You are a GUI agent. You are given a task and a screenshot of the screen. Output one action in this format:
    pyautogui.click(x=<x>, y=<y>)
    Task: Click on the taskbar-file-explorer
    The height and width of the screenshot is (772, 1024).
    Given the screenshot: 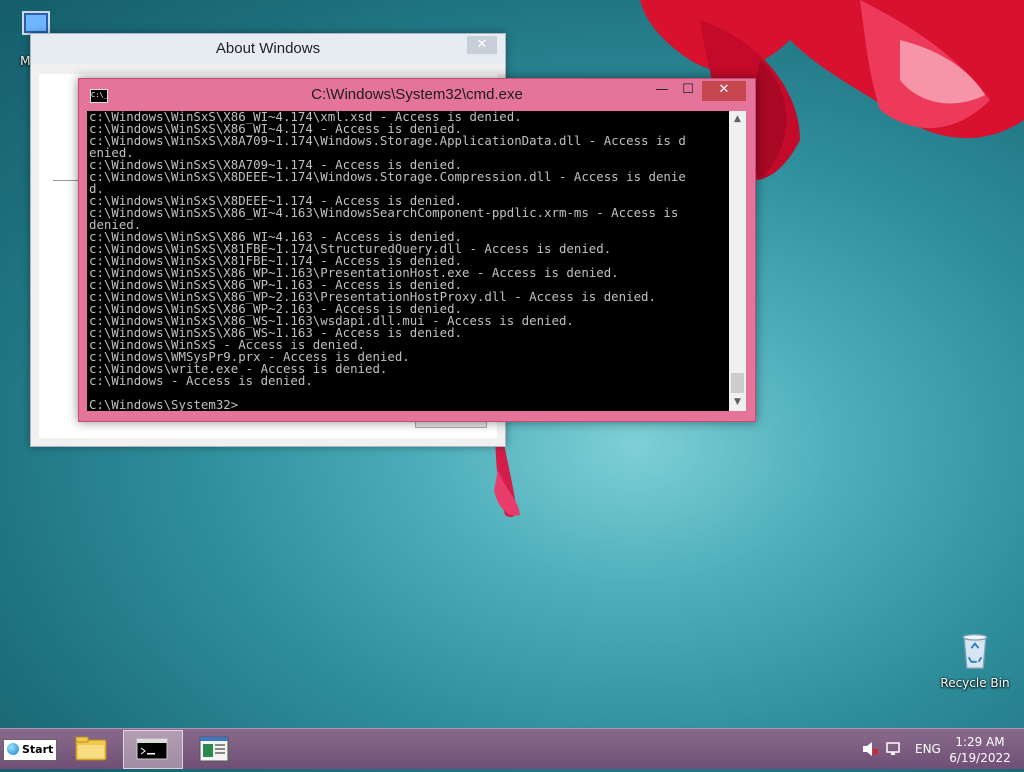 What is the action you would take?
    pyautogui.click(x=91, y=748)
    